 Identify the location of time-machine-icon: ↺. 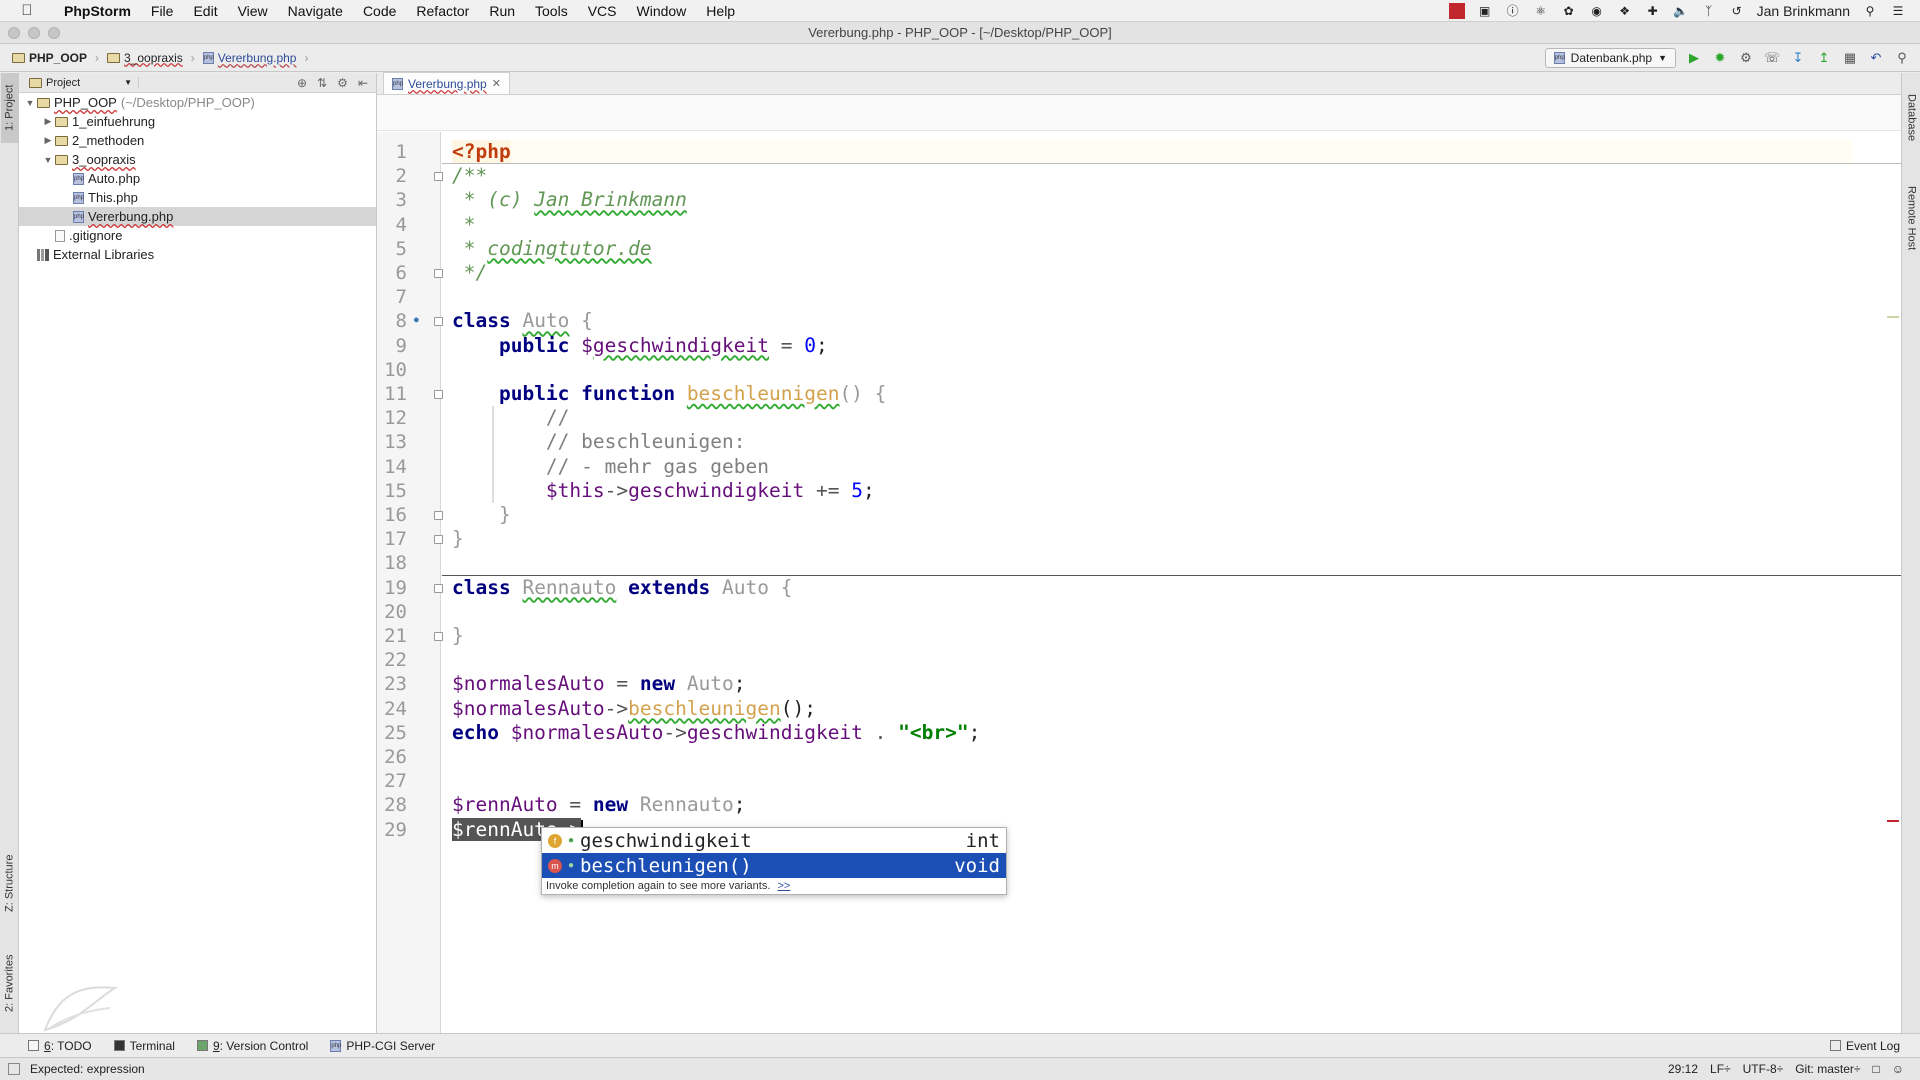
(1737, 11).